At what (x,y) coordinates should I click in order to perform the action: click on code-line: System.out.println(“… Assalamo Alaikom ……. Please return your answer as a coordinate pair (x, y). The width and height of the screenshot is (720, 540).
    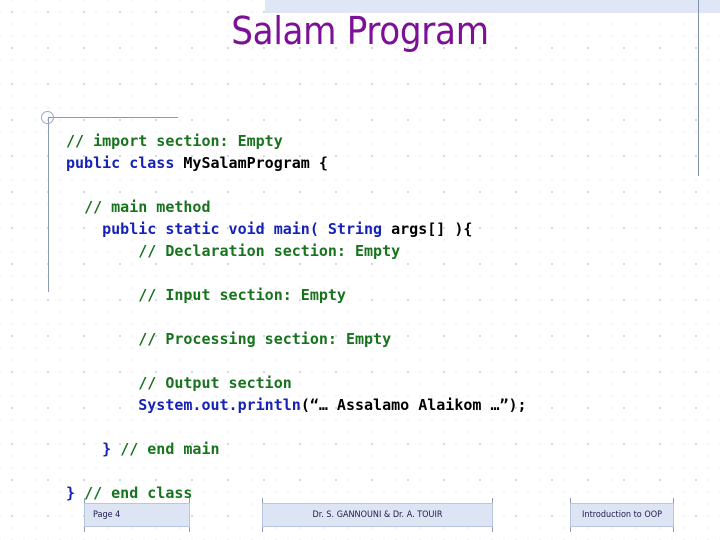
    Looking at the image, I should click on (386, 405).